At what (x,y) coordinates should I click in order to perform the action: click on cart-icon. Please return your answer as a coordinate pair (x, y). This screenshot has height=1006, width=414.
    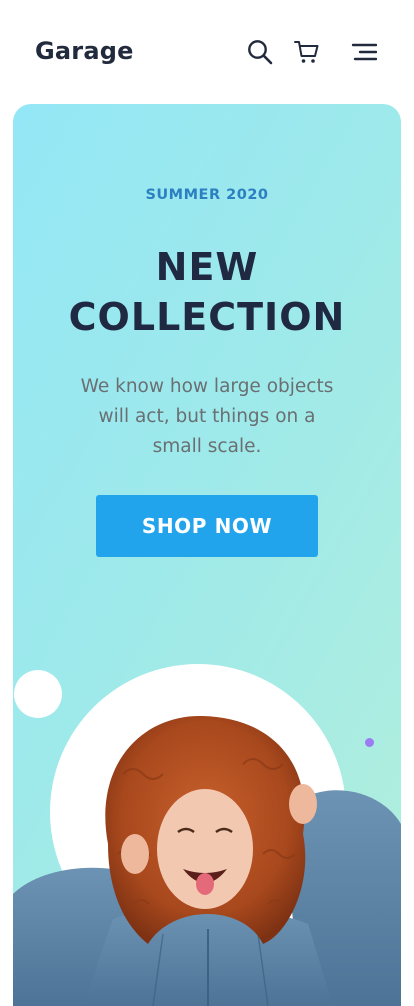
    Looking at the image, I should click on (307, 52).